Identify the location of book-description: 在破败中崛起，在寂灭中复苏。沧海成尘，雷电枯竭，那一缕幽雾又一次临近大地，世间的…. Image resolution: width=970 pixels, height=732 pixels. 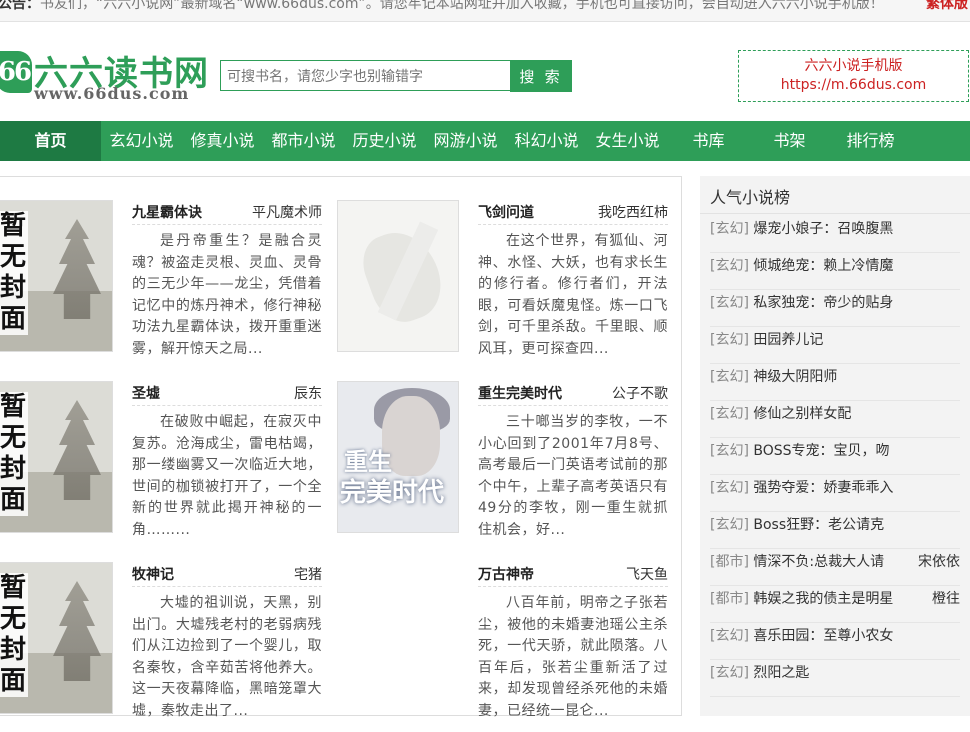
(227, 476).